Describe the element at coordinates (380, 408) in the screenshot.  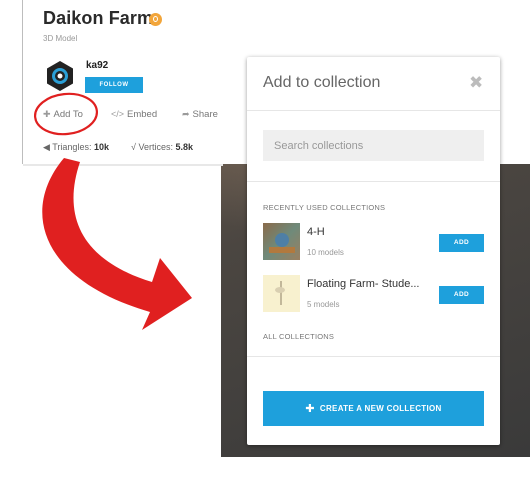
I see `create-collection-label: CREATE A NEW COLLECTION` at that location.